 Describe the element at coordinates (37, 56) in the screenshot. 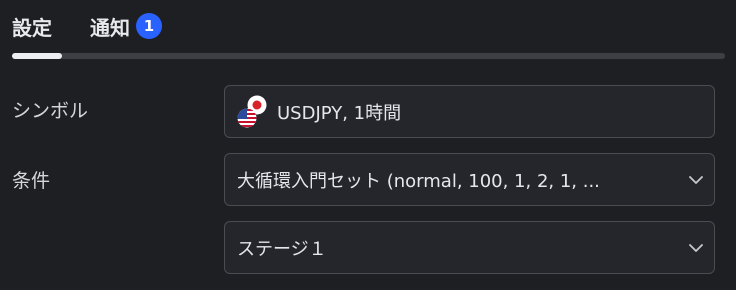

I see `progress-bar-fill` at that location.